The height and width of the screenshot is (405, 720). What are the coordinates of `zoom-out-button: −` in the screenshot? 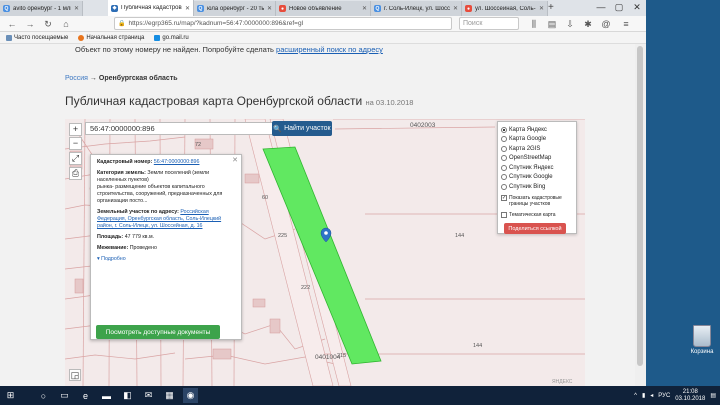 It's located at (75, 143).